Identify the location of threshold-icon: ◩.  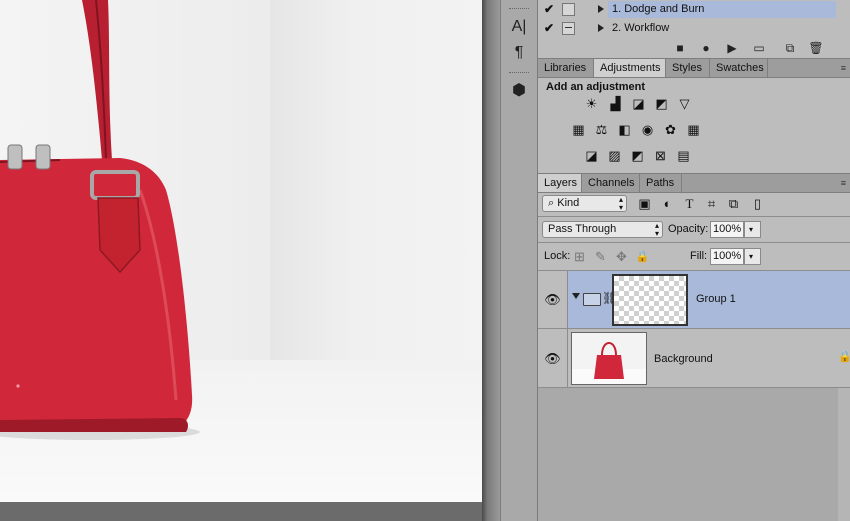
(637, 156).